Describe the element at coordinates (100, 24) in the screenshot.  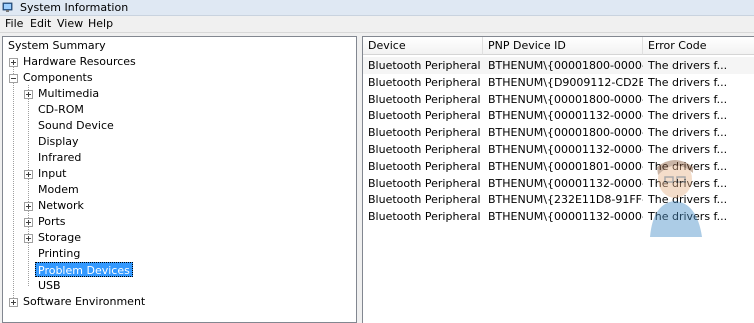
I see `menu-help: Help` at that location.